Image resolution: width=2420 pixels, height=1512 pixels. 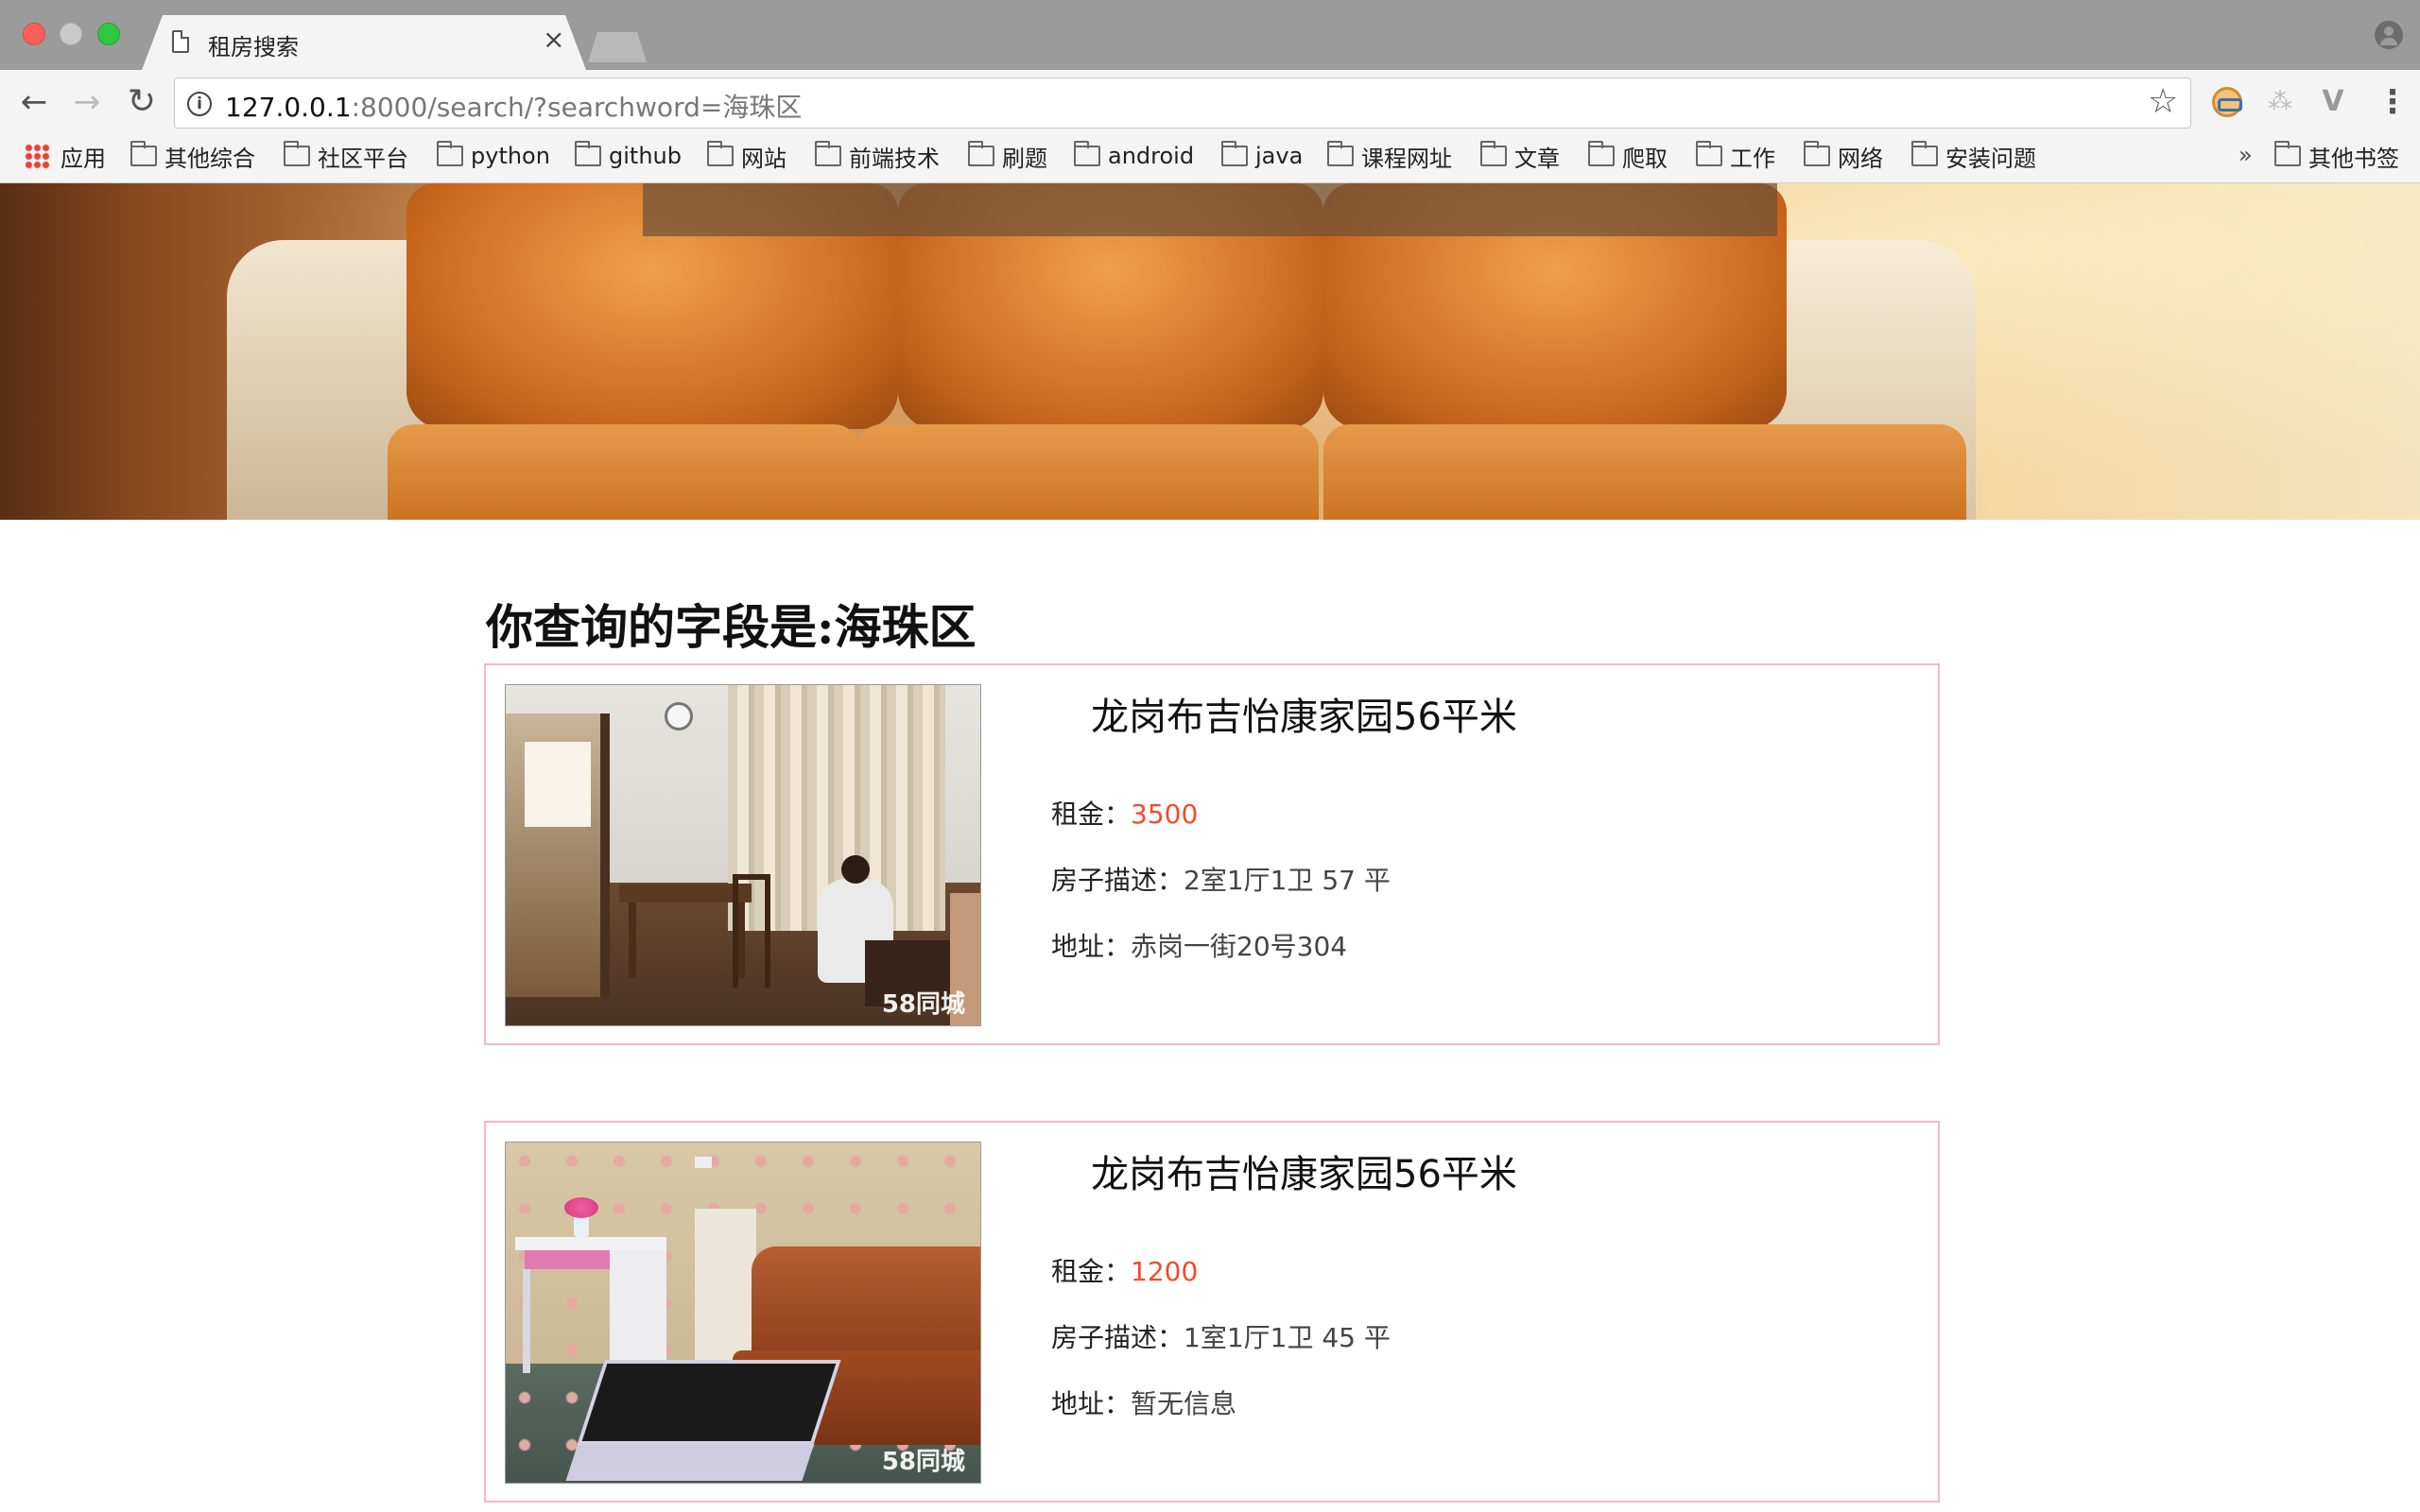 What do you see at coordinates (511, 156) in the screenshot?
I see `bookmark-label: python` at bounding box center [511, 156].